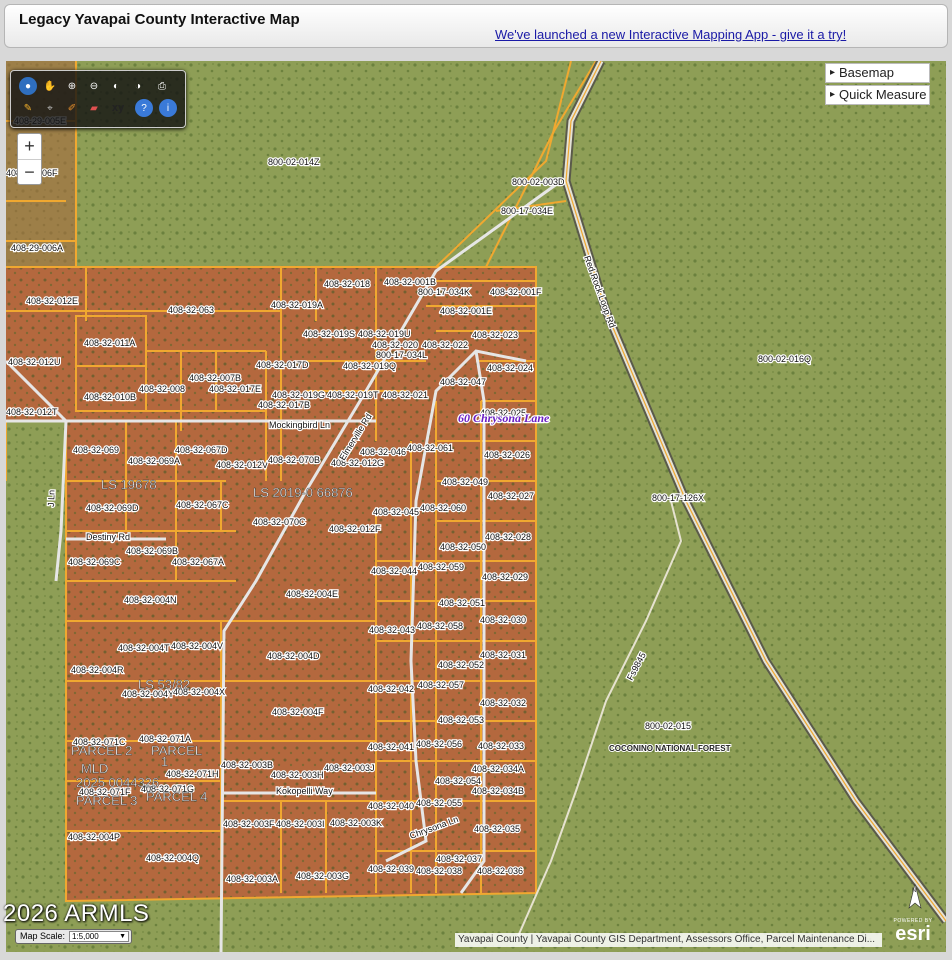 This screenshot has width=952, height=960. What do you see at coordinates (101, 750) in the screenshot?
I see `svg-text: PARCEL 2` at bounding box center [101, 750].